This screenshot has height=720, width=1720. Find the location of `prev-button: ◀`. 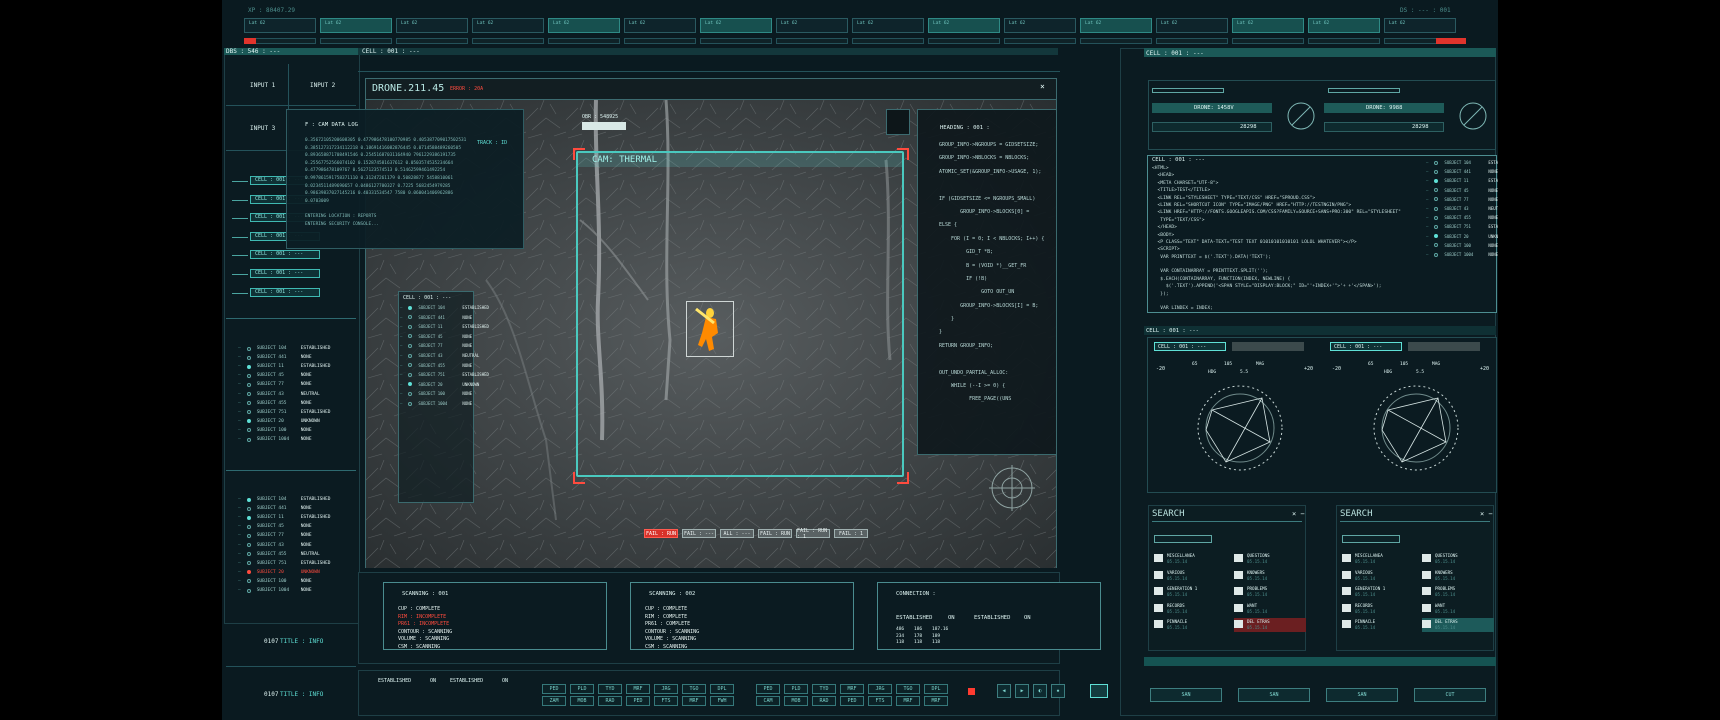

prev-button: ◀ is located at coordinates (1004, 691).